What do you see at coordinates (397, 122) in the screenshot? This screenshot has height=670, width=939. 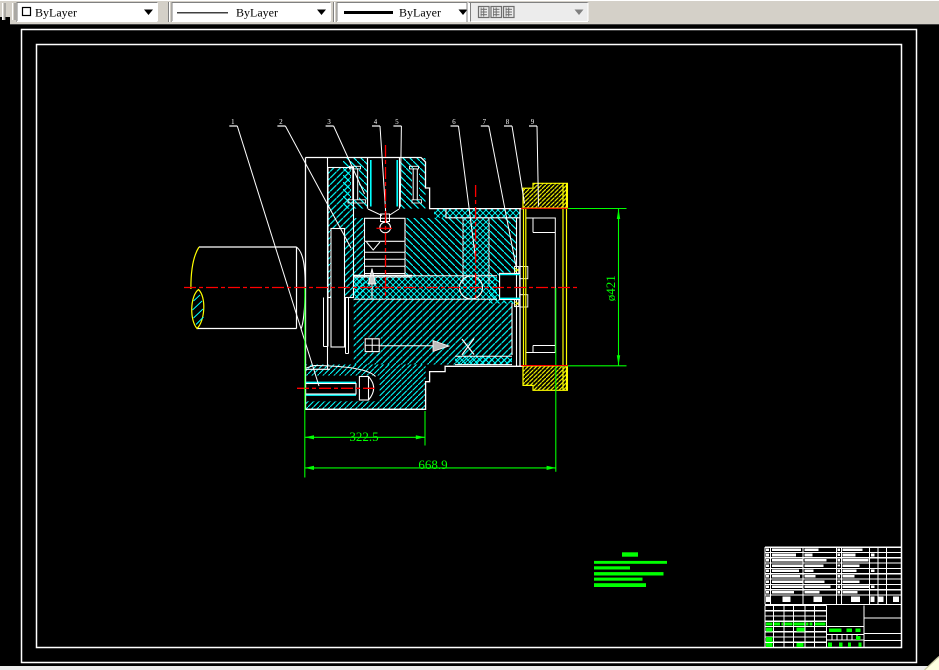 I see `svg-text: 5` at bounding box center [397, 122].